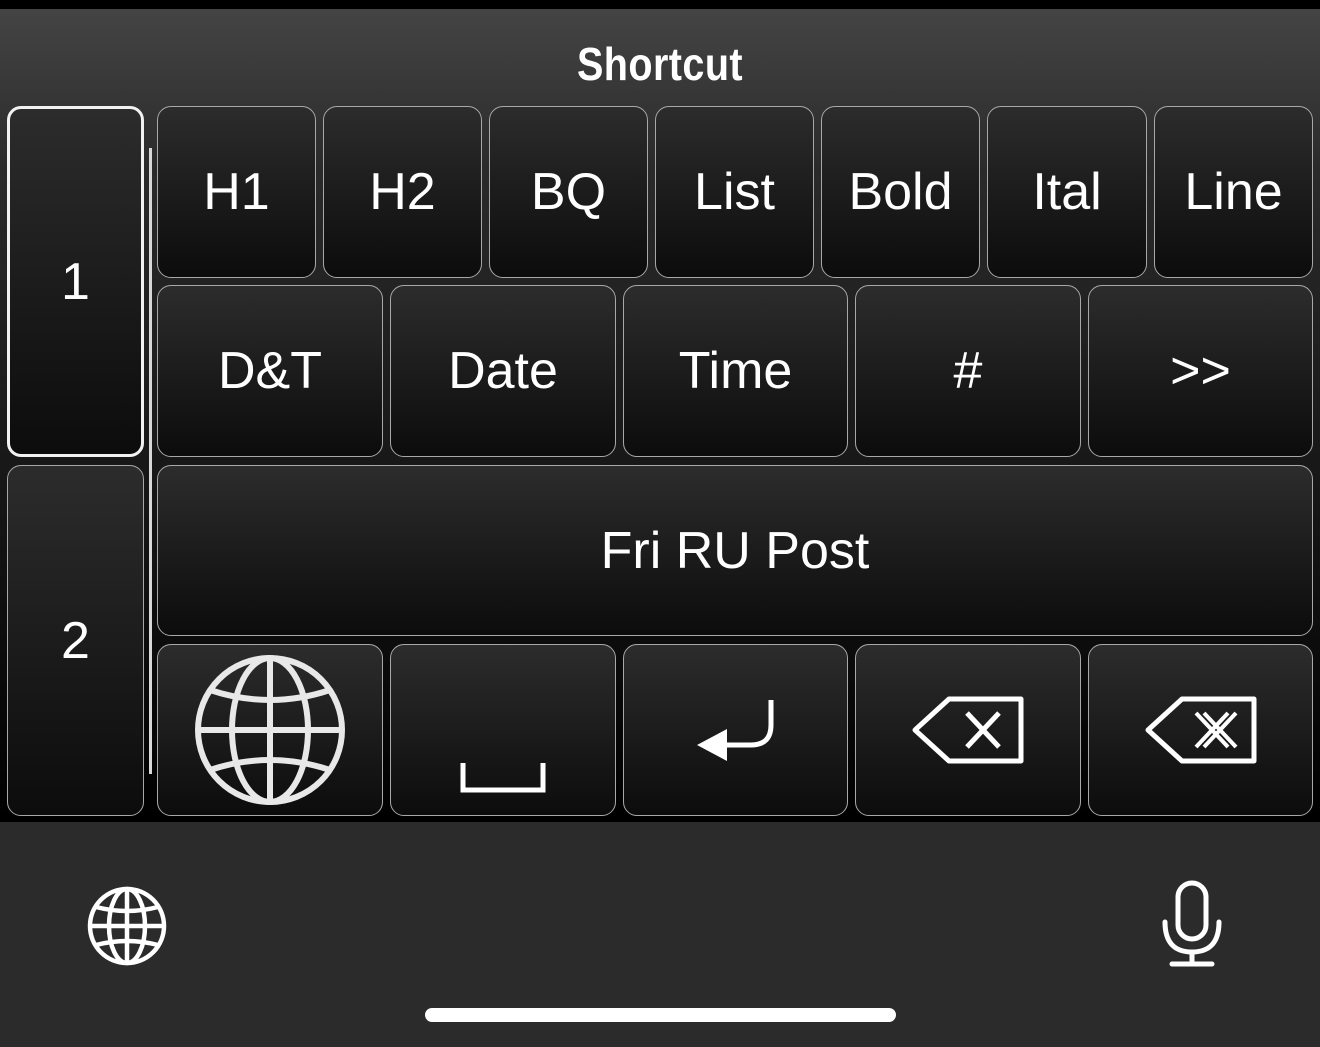  I want to click on key-label: List, so click(734, 192).